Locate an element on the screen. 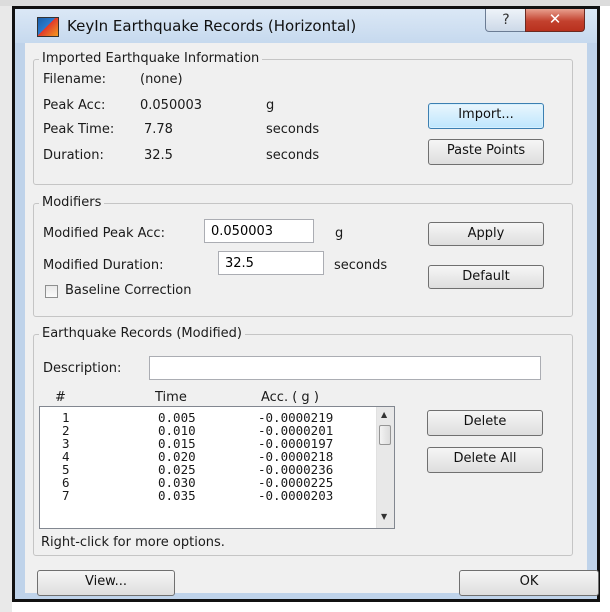 Image resolution: width=610 pixels, height=612 pixels. scroll-up-icon: ▲ is located at coordinates (384, 414).